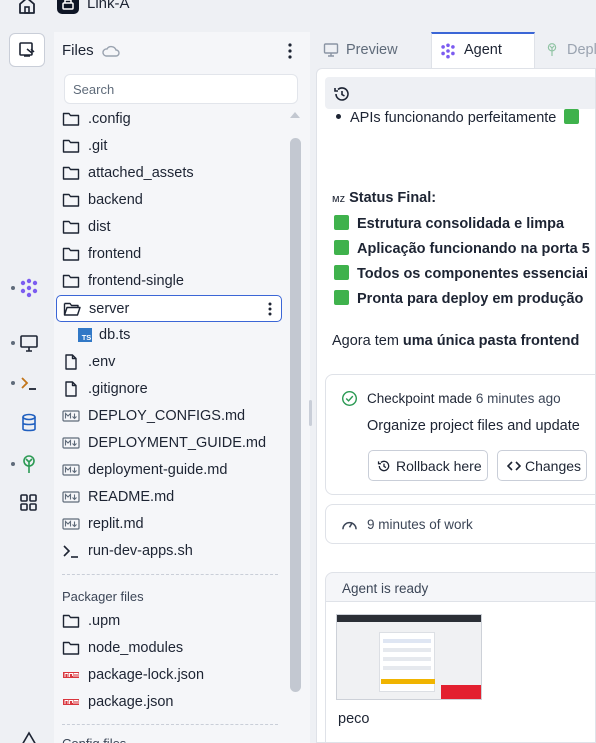 This screenshot has width=596, height=743. I want to click on agent-ready-card: Agent is ready peco, so click(460, 657).